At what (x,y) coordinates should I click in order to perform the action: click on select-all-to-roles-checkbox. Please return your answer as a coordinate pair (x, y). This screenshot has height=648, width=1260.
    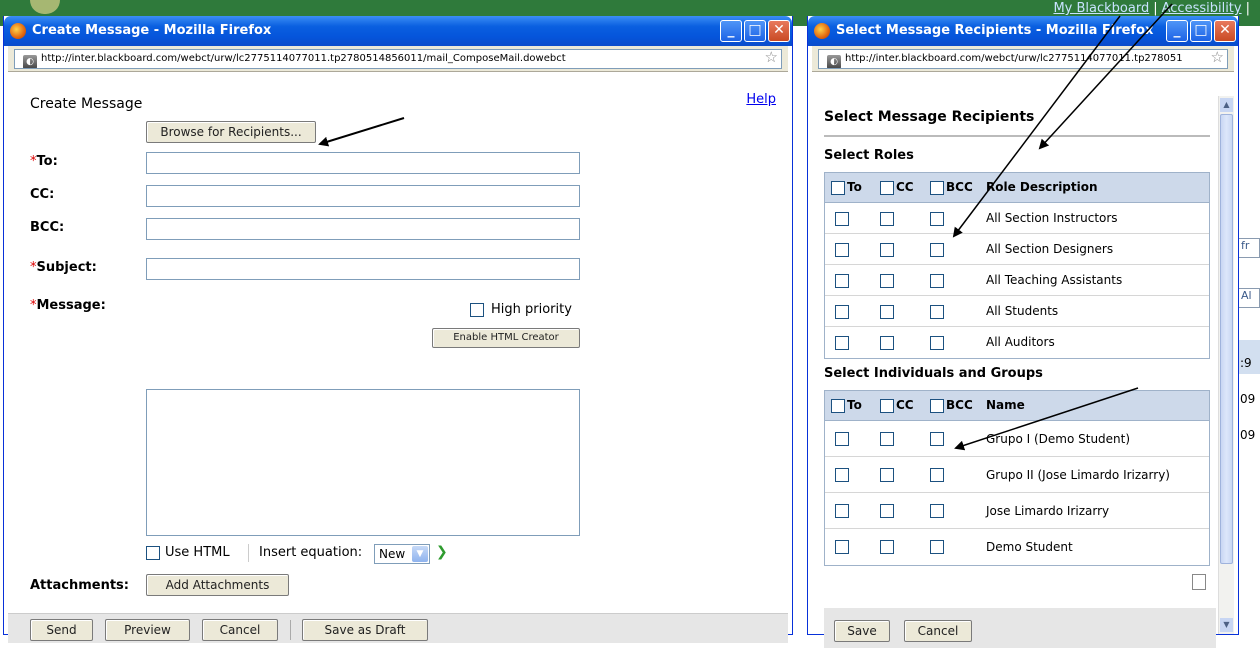
    Looking at the image, I should click on (838, 188).